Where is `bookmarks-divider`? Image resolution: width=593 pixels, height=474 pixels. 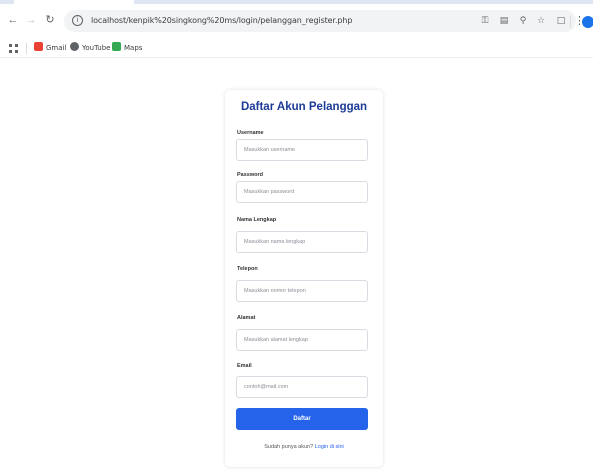 bookmarks-divider is located at coordinates (26, 48).